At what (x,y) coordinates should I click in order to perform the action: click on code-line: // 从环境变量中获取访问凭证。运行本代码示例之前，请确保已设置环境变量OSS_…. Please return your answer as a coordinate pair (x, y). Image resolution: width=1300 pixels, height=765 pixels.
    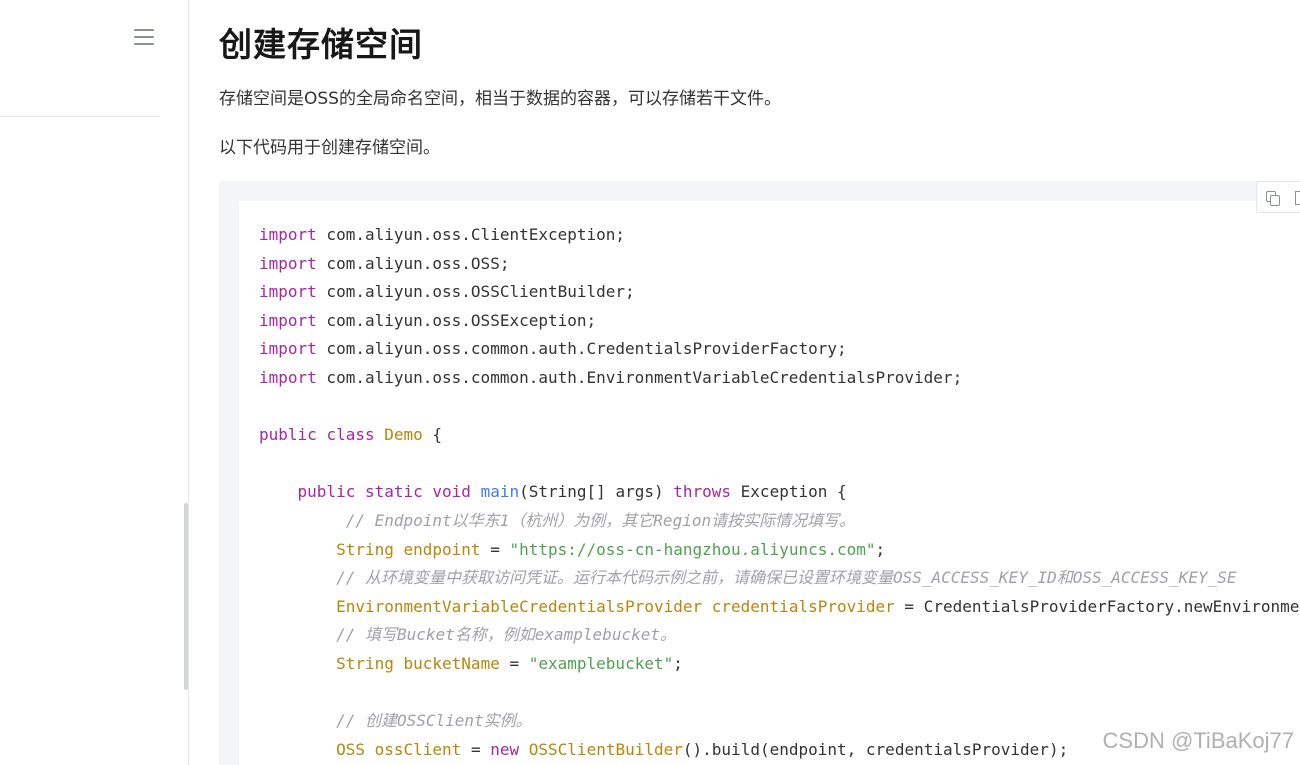
    Looking at the image, I should click on (779, 578).